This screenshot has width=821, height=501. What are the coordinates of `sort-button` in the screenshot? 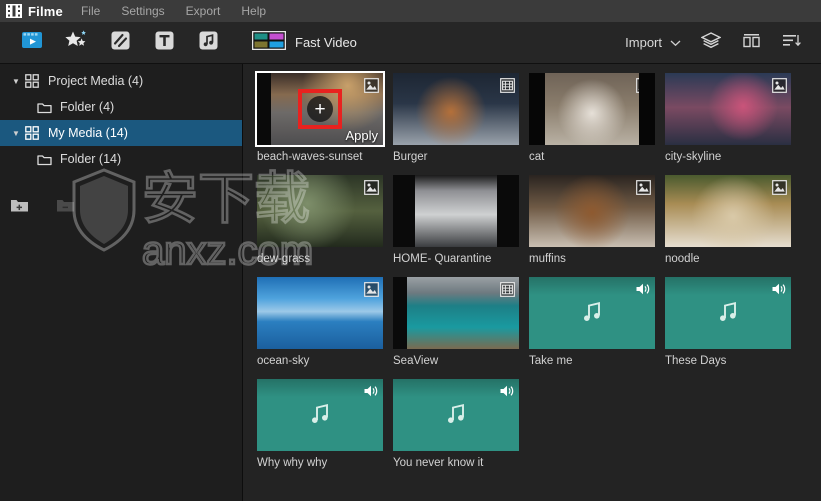 It's located at (791, 43).